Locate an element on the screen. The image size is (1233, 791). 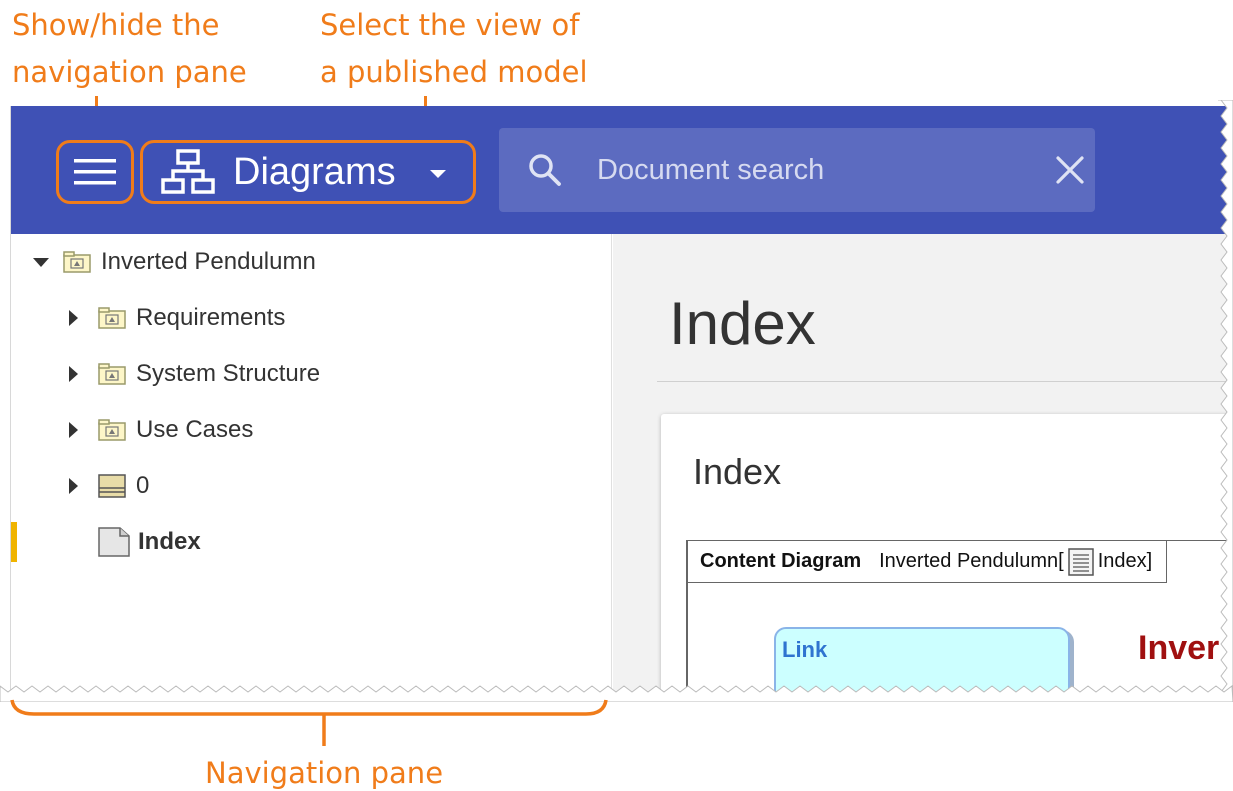
tree-item-requirements: Requirements is located at coordinates (177, 318).